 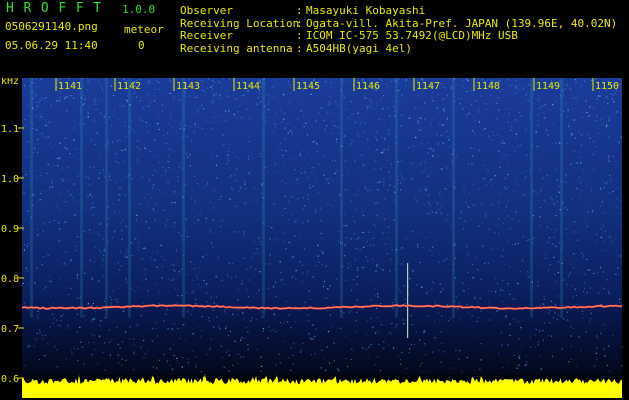 What do you see at coordinates (54, 8) in the screenshot?
I see `app-title: H R O F F T` at bounding box center [54, 8].